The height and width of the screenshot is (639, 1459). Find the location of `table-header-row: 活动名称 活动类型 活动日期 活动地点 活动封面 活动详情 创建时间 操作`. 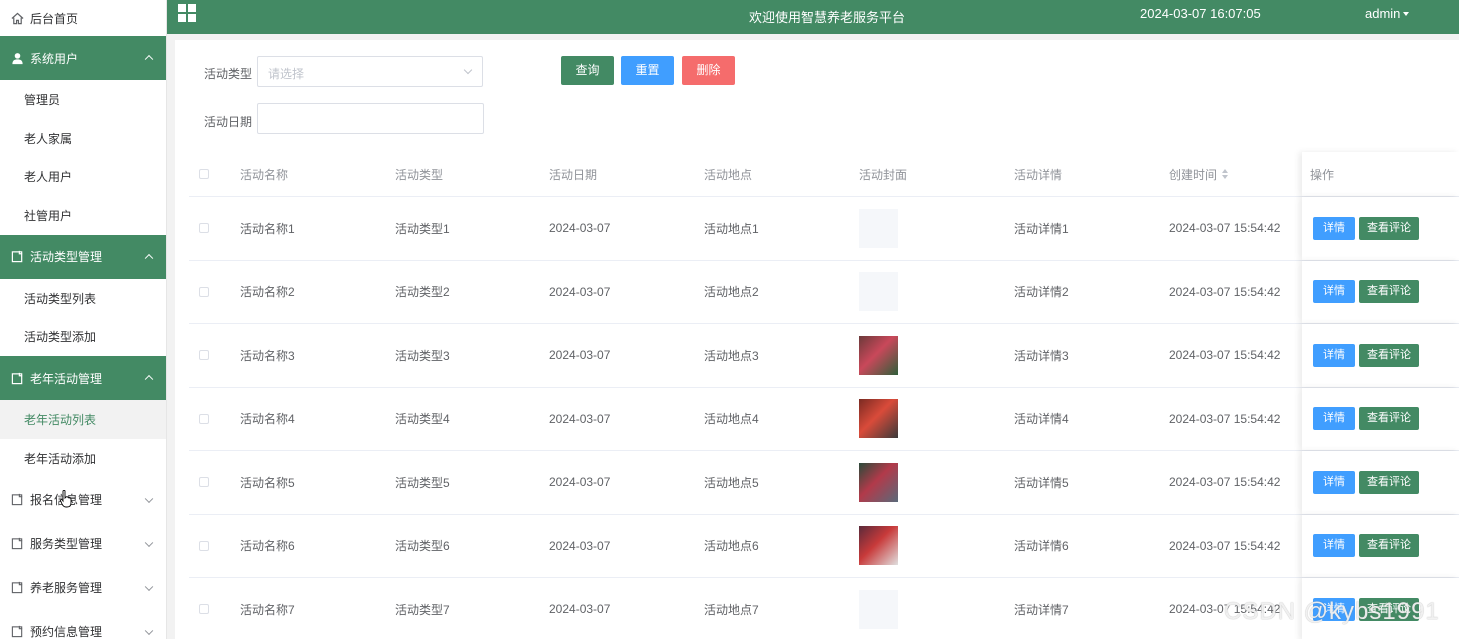

table-header-row: 活动名称 活动类型 活动日期 活动地点 活动封面 活动详情 创建时间 操作 is located at coordinates (824, 174).